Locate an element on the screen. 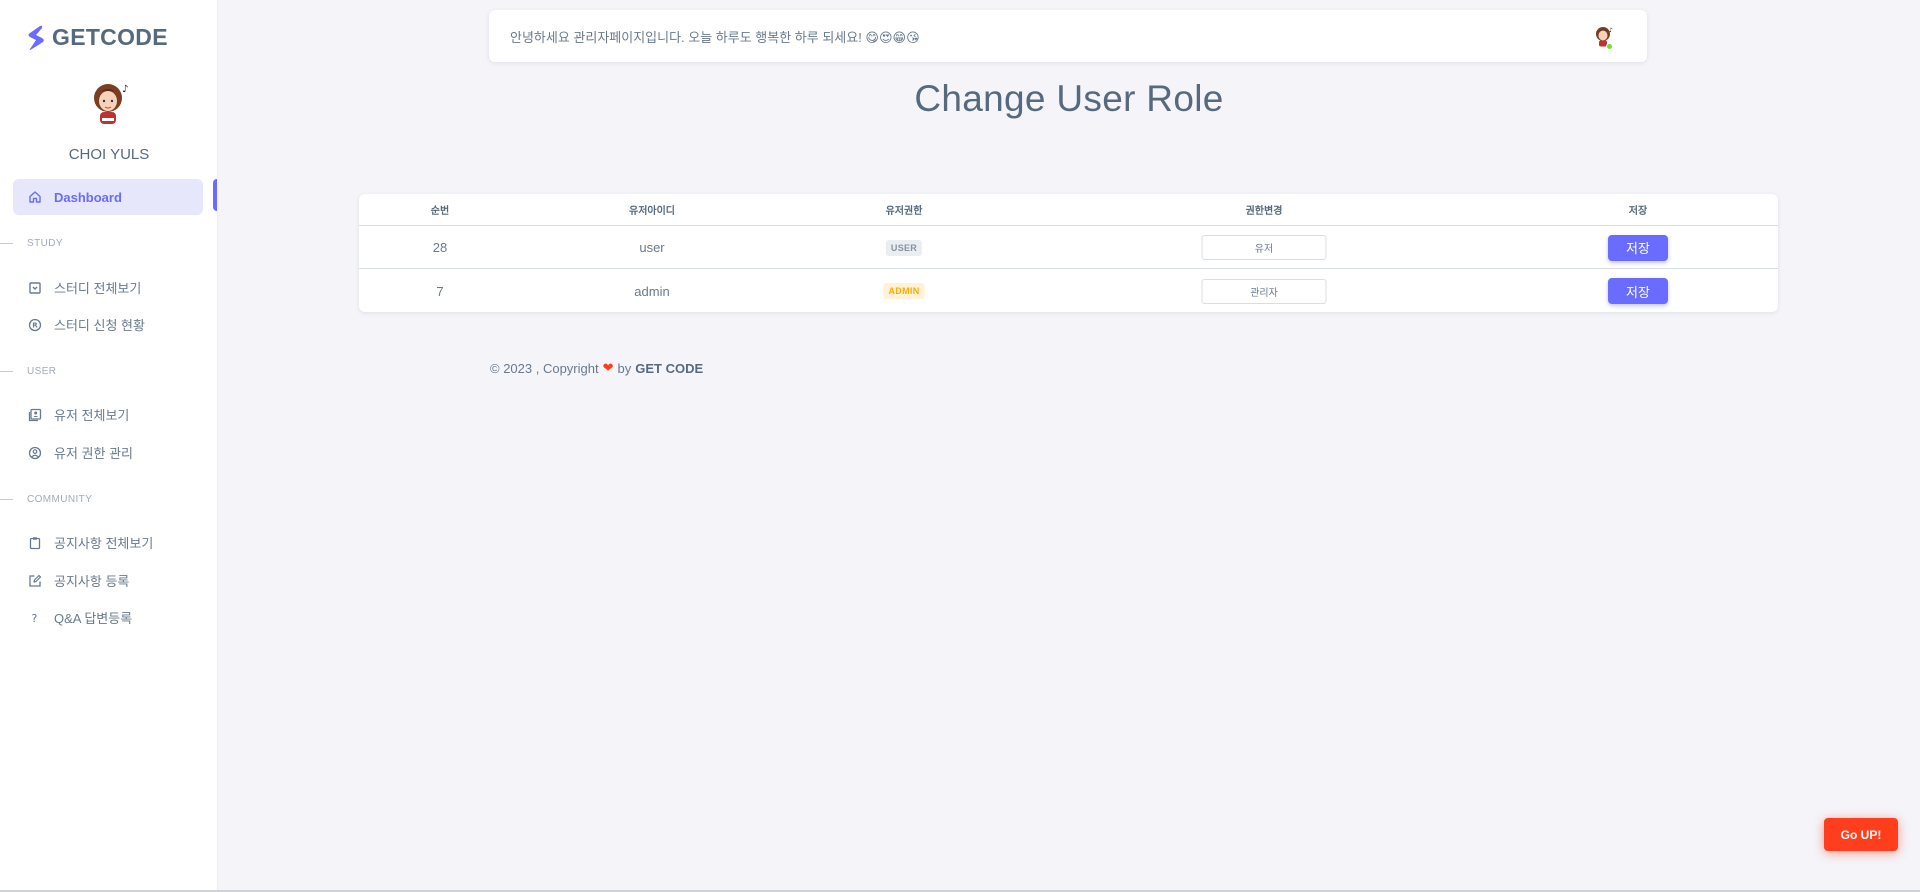 The image size is (1920, 892). table-row: 7 admin ADMIN 관리자 저장 is located at coordinates (1068, 291).